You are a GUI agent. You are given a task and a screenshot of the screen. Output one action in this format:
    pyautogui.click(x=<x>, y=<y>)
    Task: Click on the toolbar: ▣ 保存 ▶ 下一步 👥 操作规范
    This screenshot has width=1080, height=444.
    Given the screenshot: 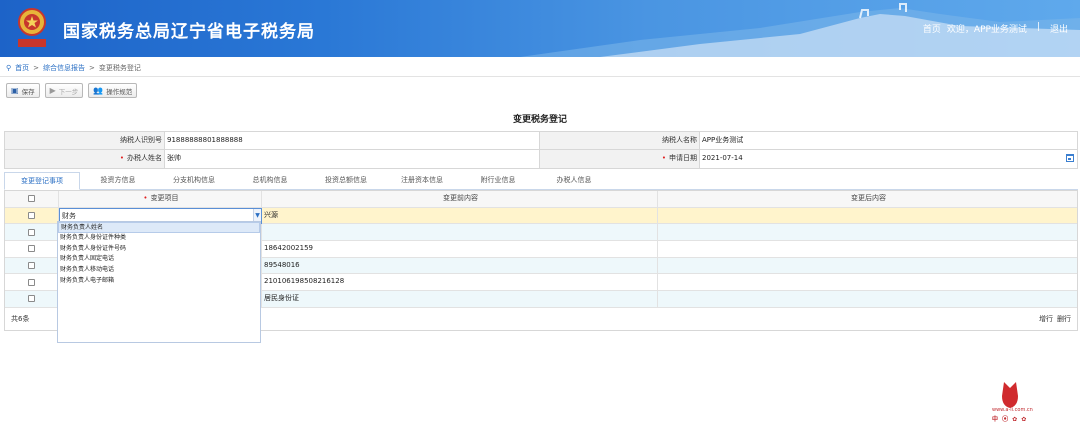 What is the action you would take?
    pyautogui.click(x=72, y=90)
    